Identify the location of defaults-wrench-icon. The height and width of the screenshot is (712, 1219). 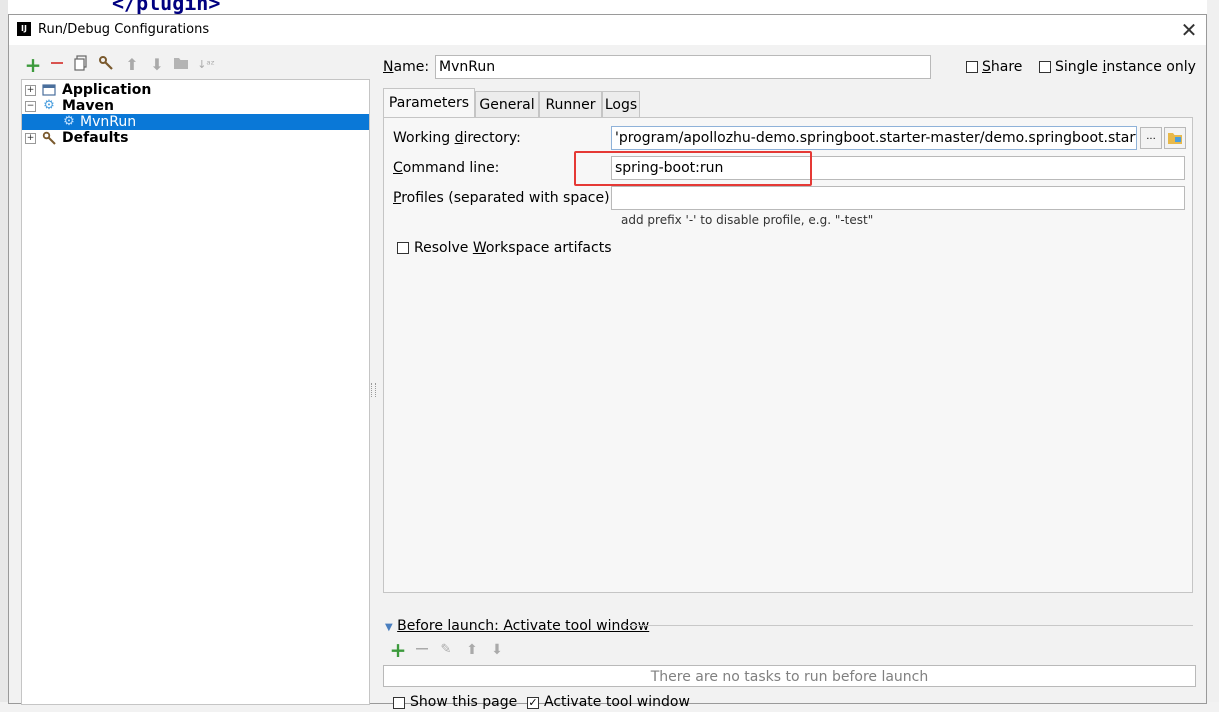
(49, 138).